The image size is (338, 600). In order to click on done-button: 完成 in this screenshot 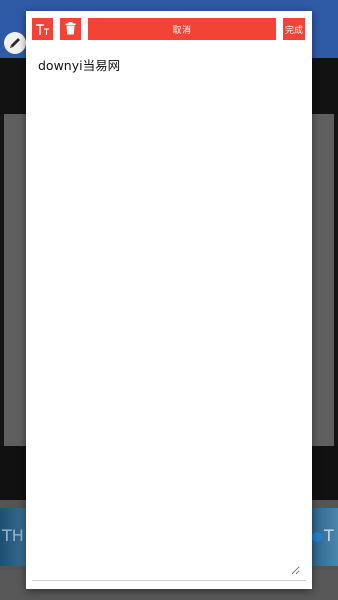, I will do `click(294, 29)`.